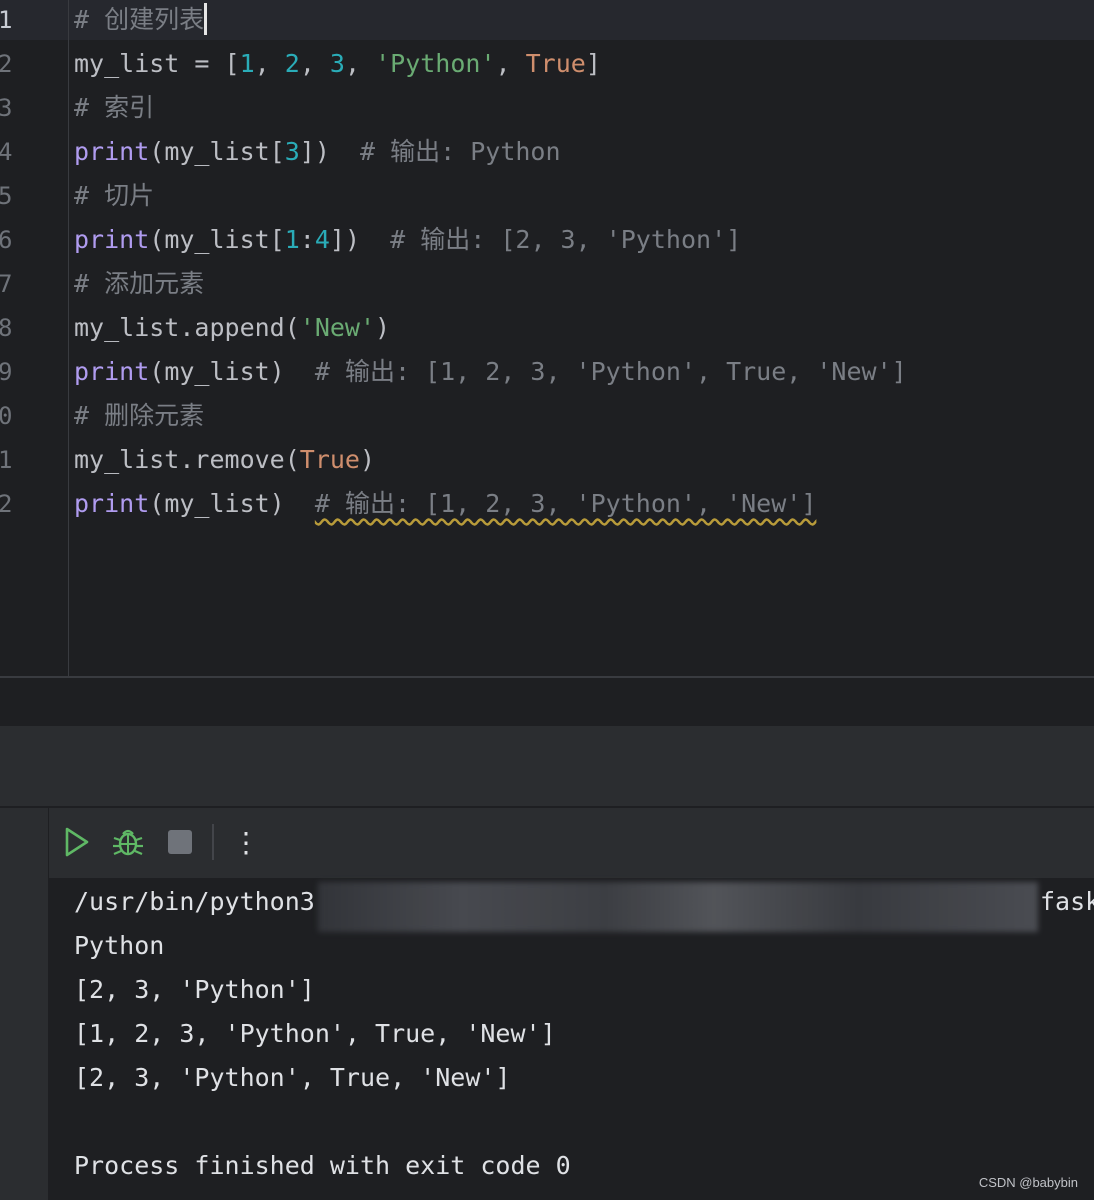 This screenshot has width=1094, height=1200. I want to click on line-number: 7, so click(6, 284).